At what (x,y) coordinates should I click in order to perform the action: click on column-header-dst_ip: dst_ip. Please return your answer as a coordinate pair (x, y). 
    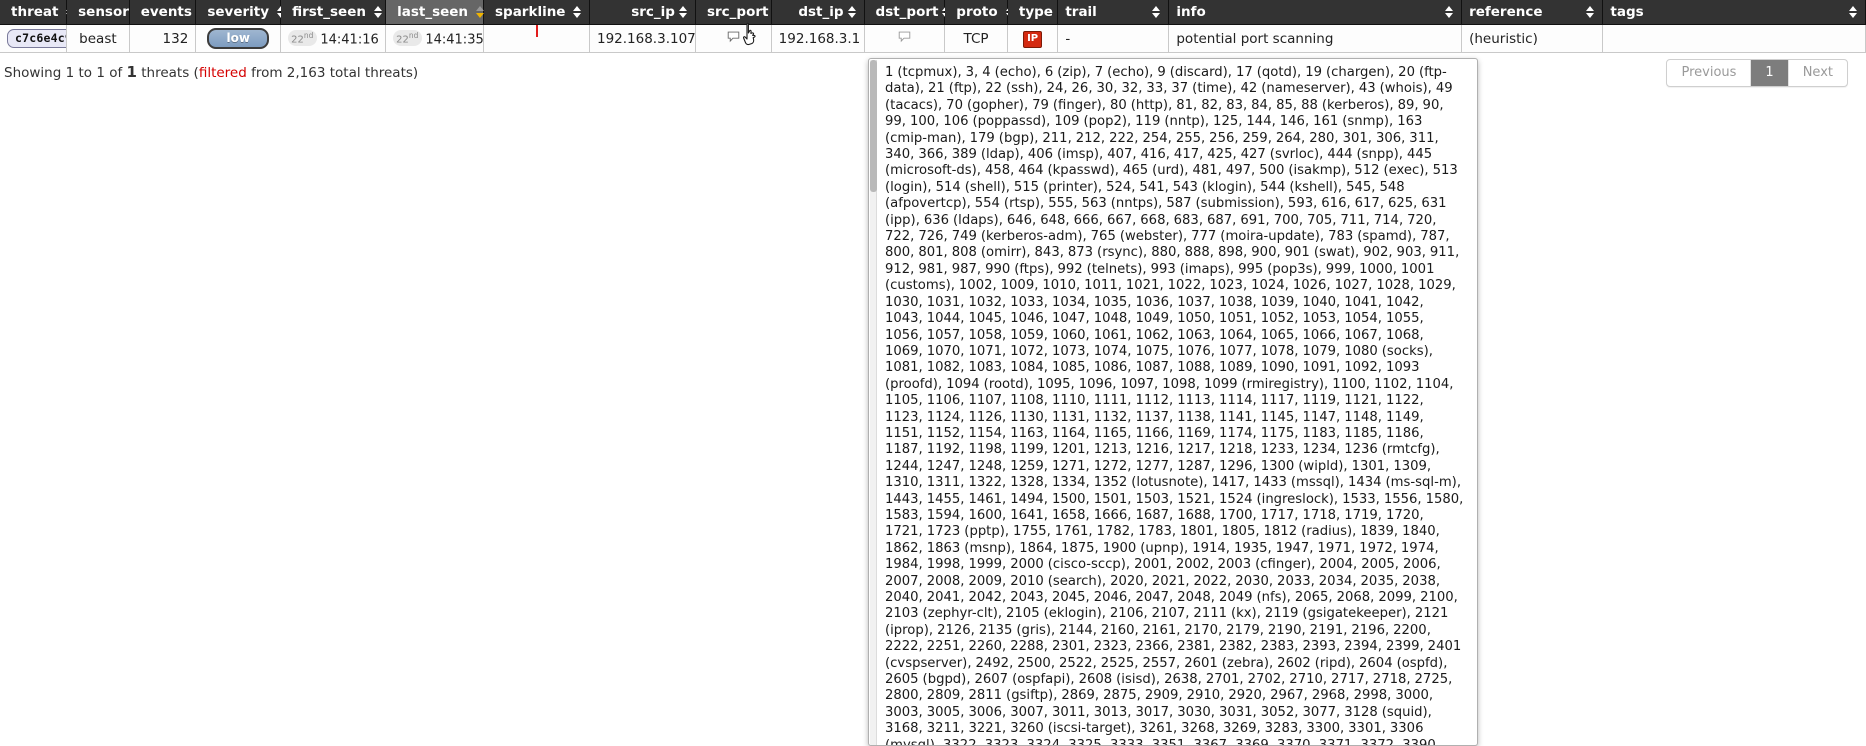
    Looking at the image, I should click on (818, 12).